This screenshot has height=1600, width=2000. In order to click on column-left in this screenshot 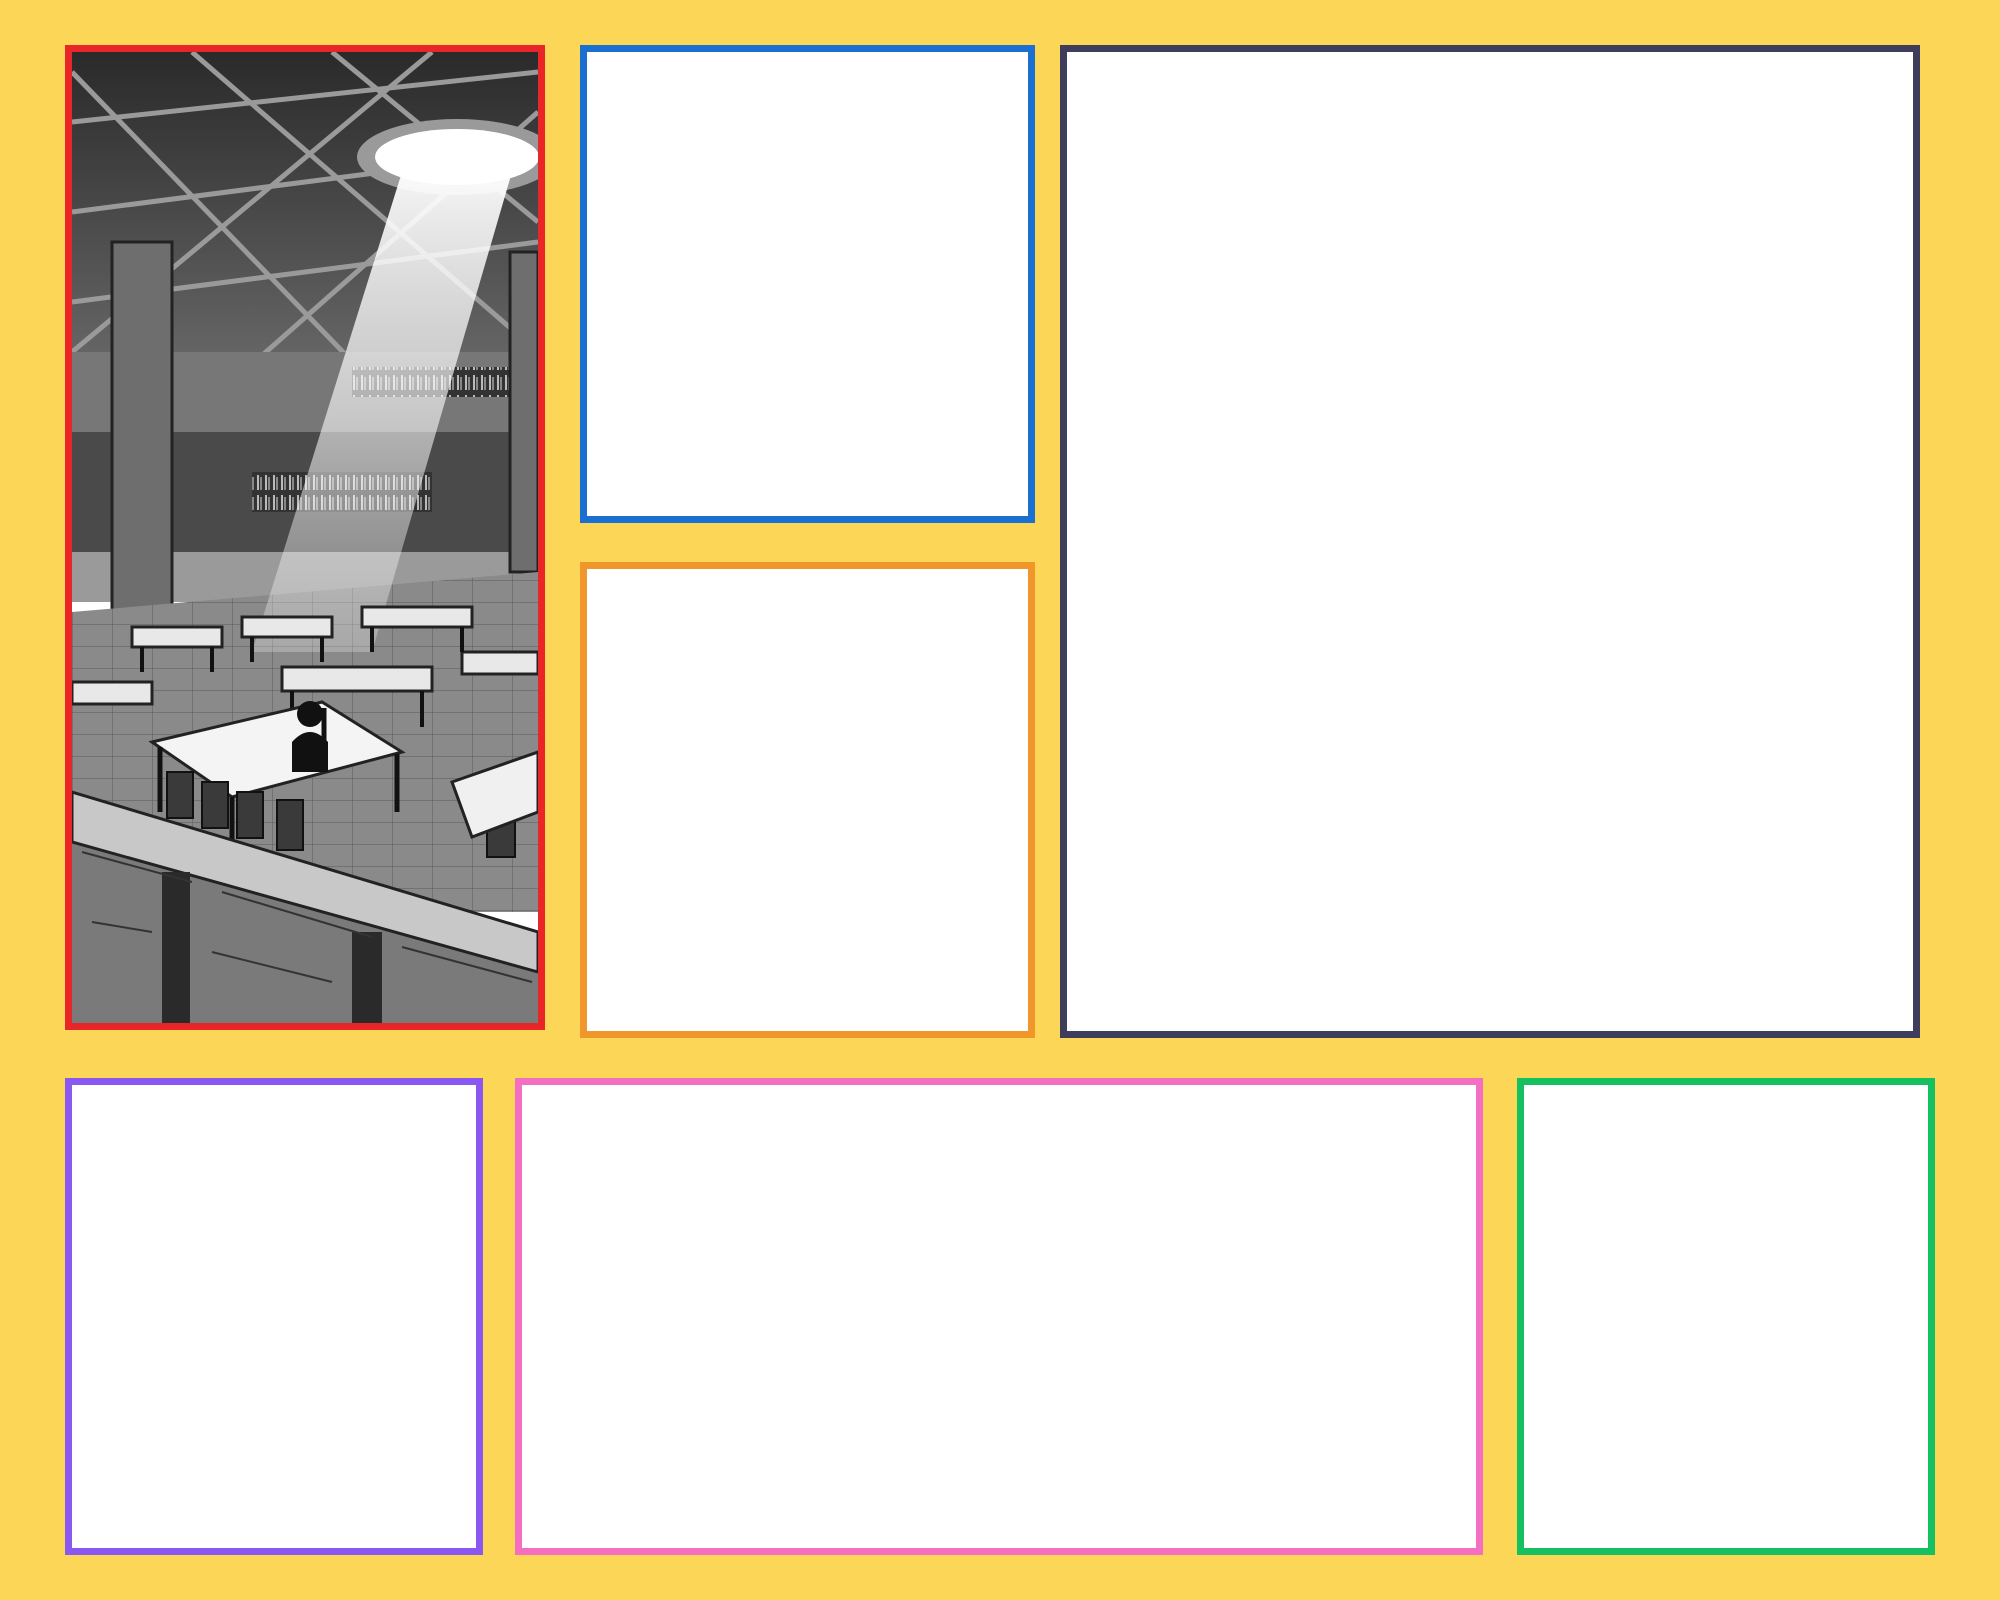, I will do `click(142, 452)`.